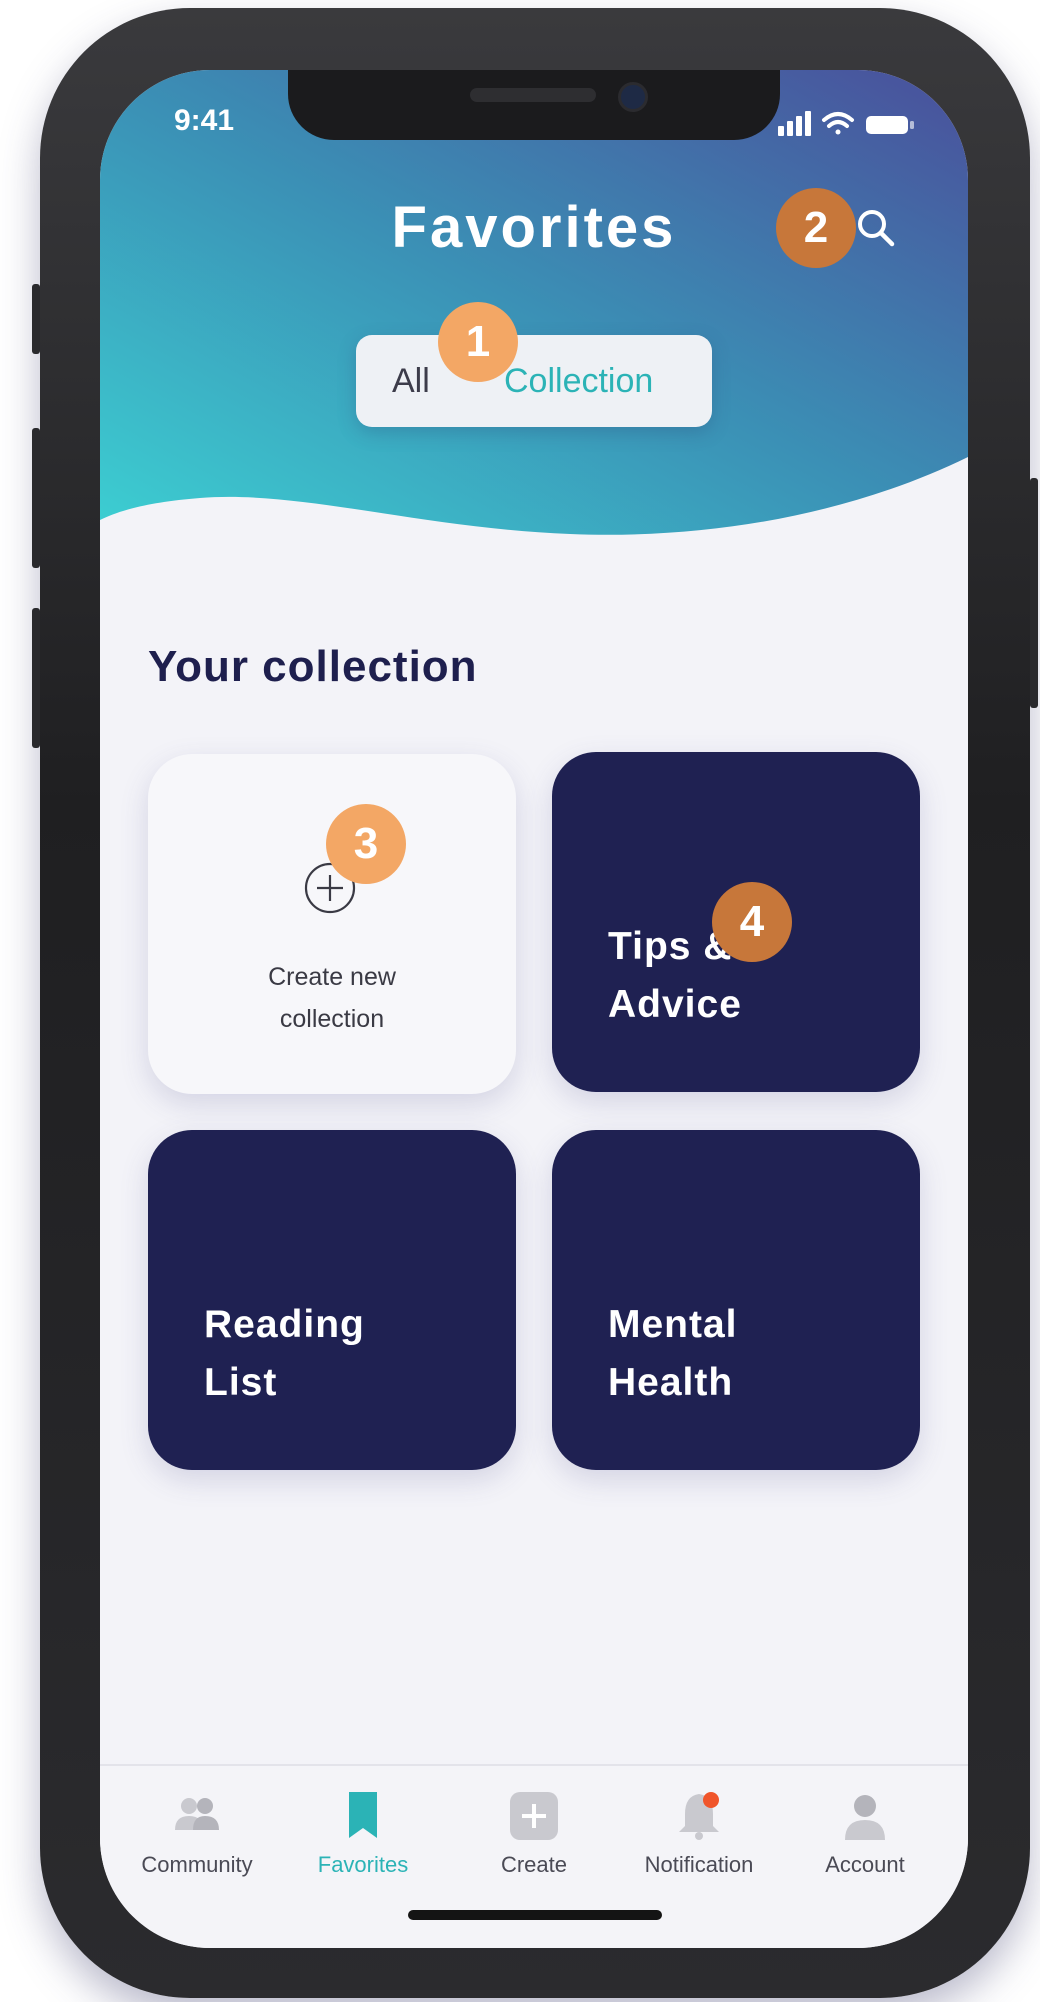 The image size is (1040, 2002). Describe the element at coordinates (865, 1864) in the screenshot. I see `tab-label: Account` at that location.